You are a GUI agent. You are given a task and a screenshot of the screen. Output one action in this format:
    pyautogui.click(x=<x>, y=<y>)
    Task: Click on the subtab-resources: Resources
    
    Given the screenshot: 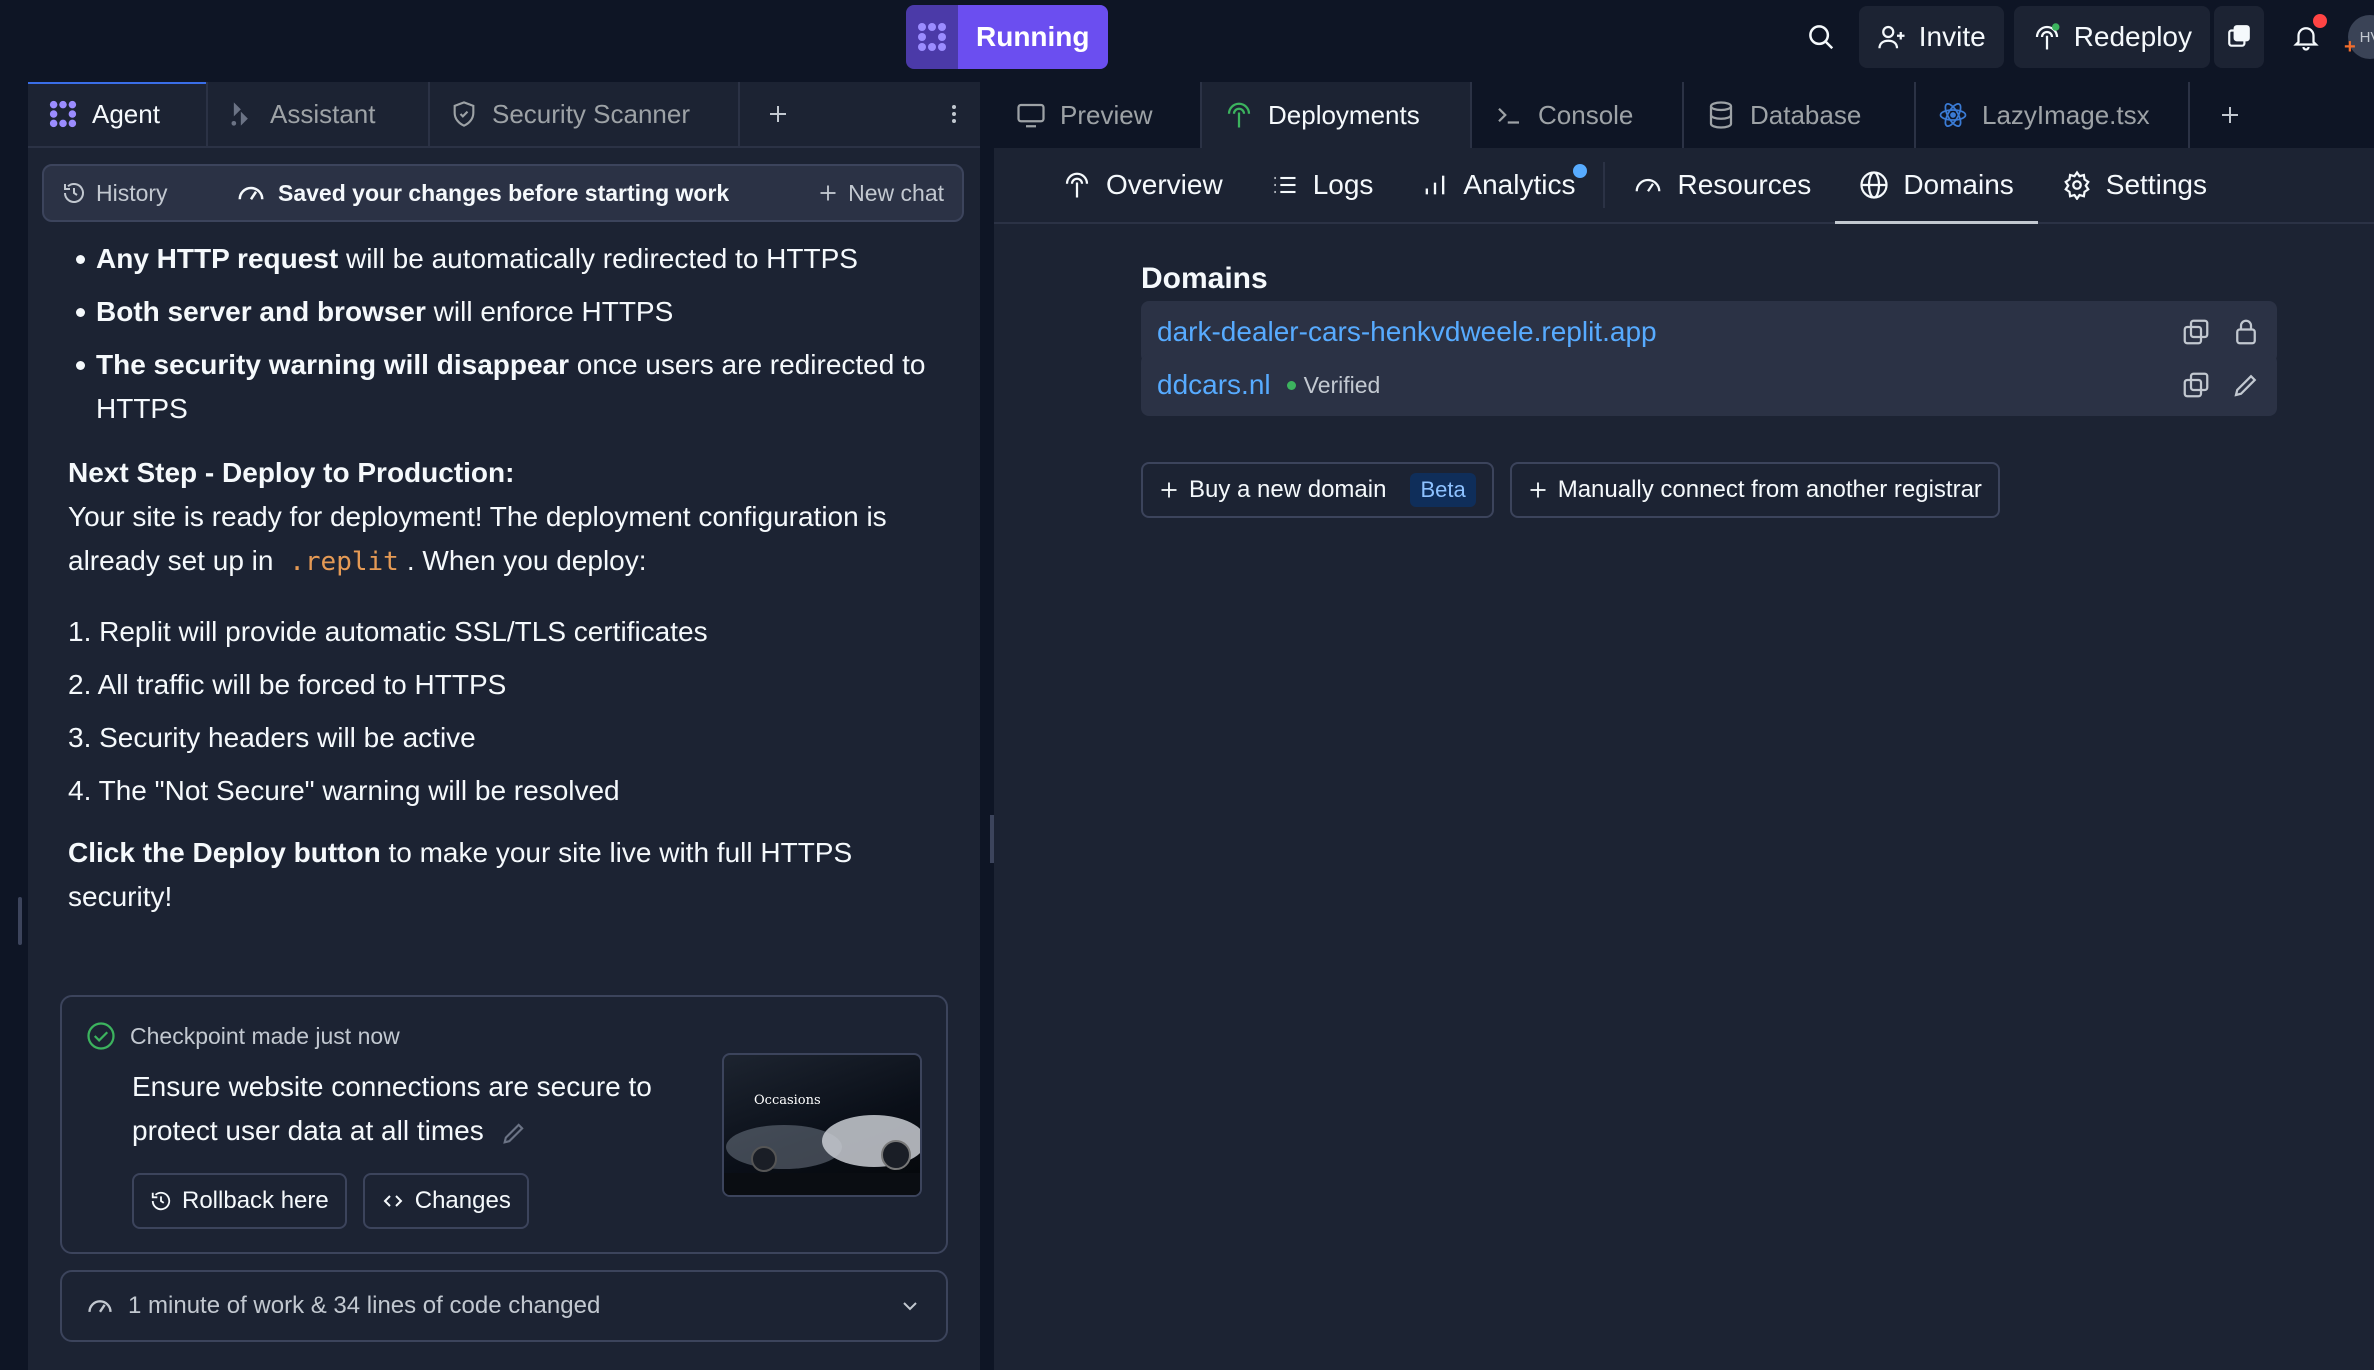 What is the action you would take?
    pyautogui.click(x=1722, y=185)
    